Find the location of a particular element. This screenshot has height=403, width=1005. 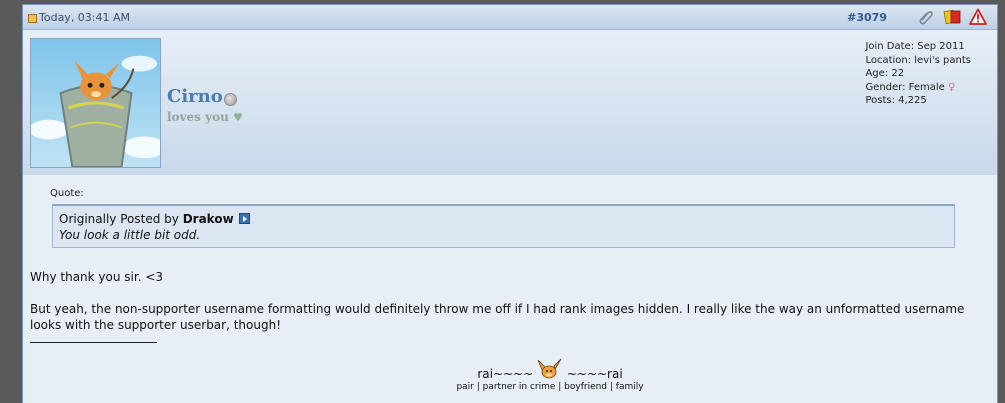

yellow-red-card-icon is located at coordinates (952, 17).